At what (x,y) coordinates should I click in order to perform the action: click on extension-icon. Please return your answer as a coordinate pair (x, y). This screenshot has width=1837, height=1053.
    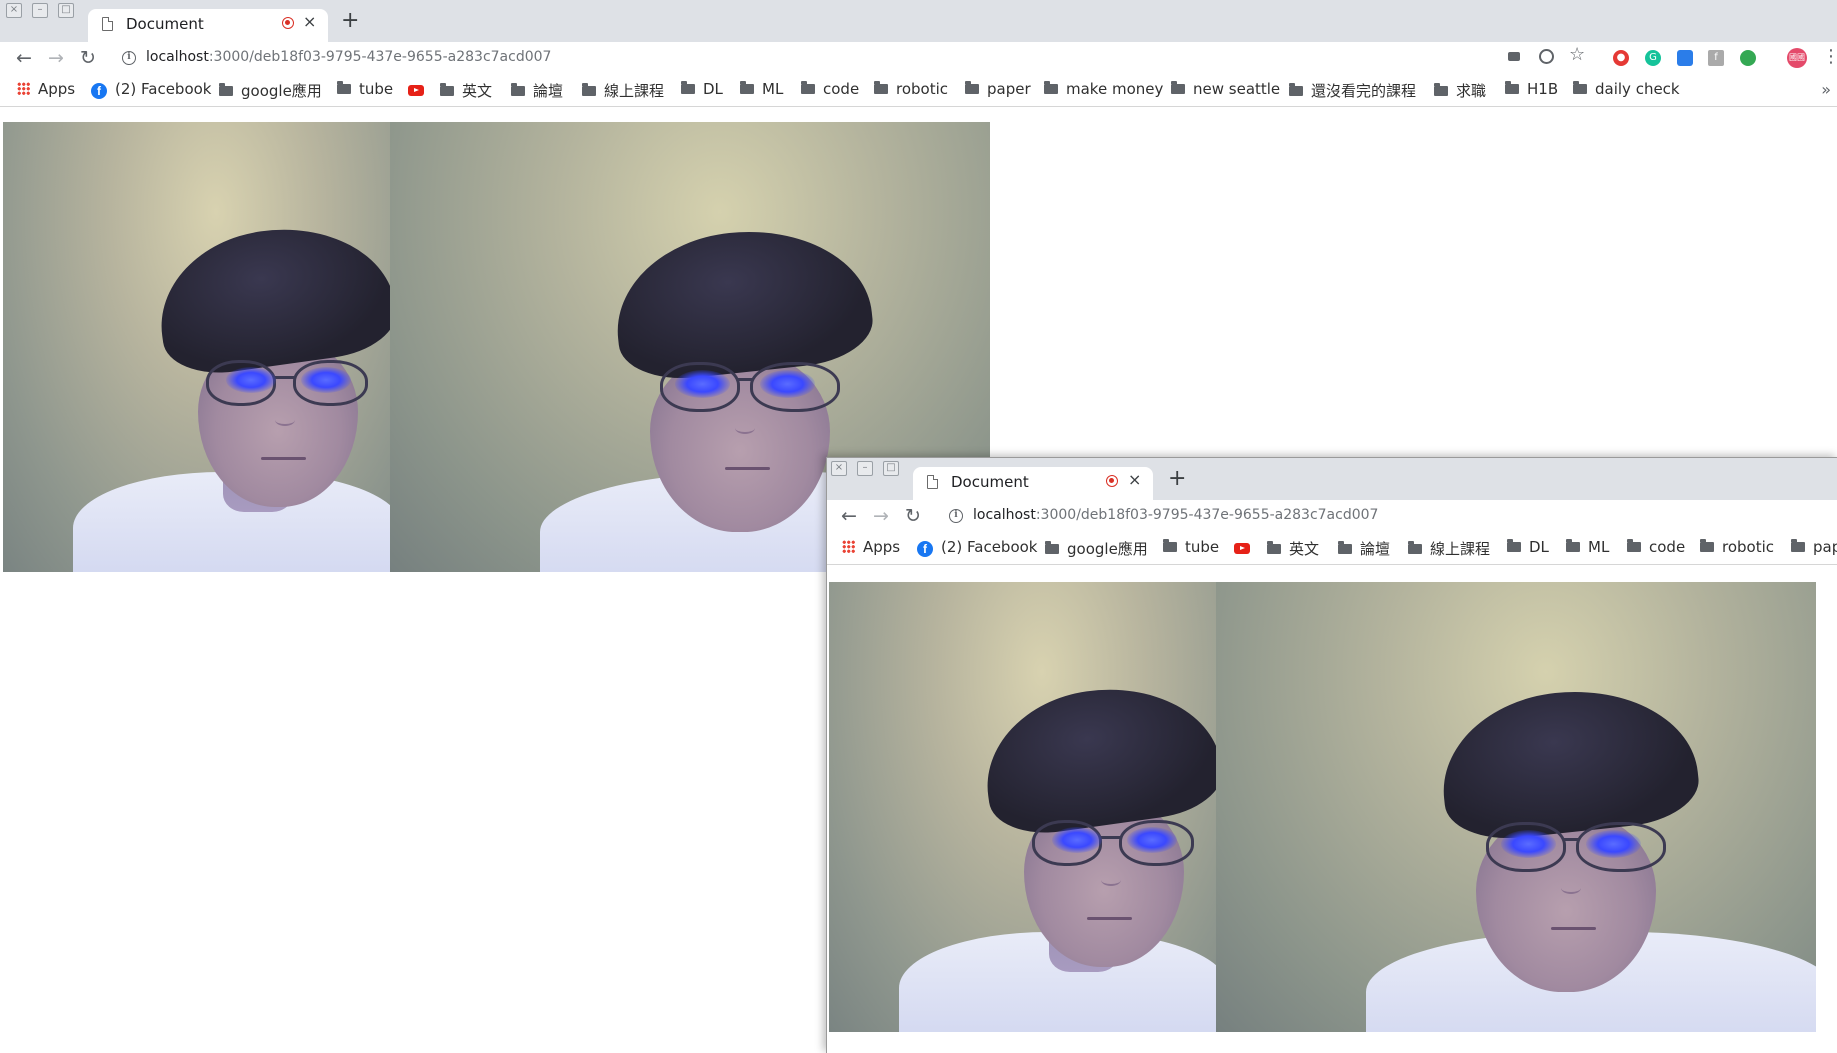
    Looking at the image, I should click on (1685, 58).